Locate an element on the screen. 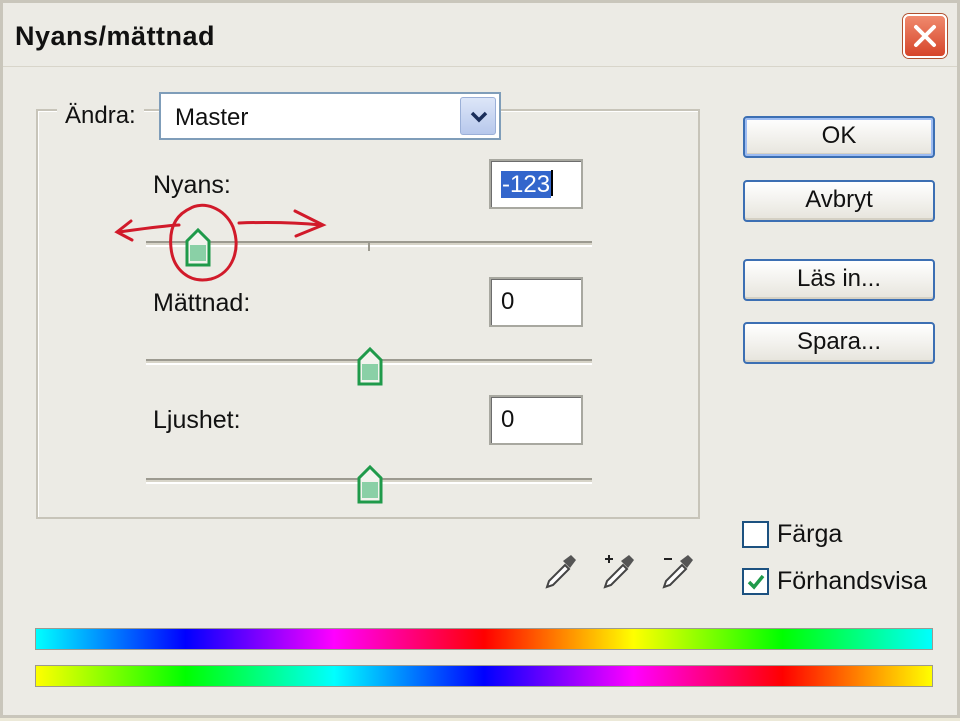  lightness-label: Ljushet: is located at coordinates (197, 420).